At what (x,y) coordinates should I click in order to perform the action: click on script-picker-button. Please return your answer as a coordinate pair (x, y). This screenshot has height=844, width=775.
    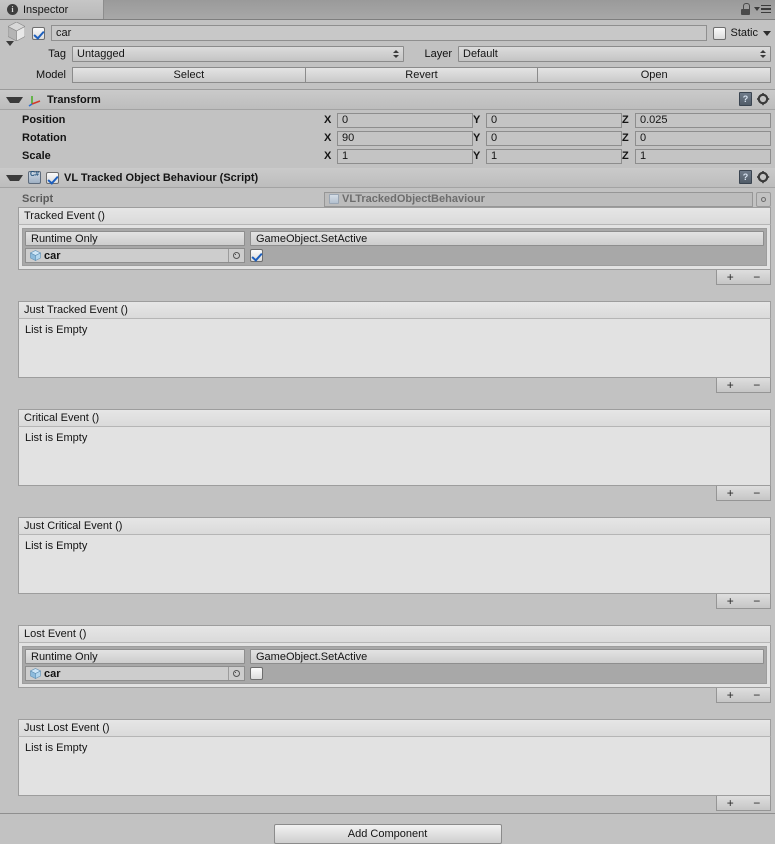
    Looking at the image, I should click on (763, 199).